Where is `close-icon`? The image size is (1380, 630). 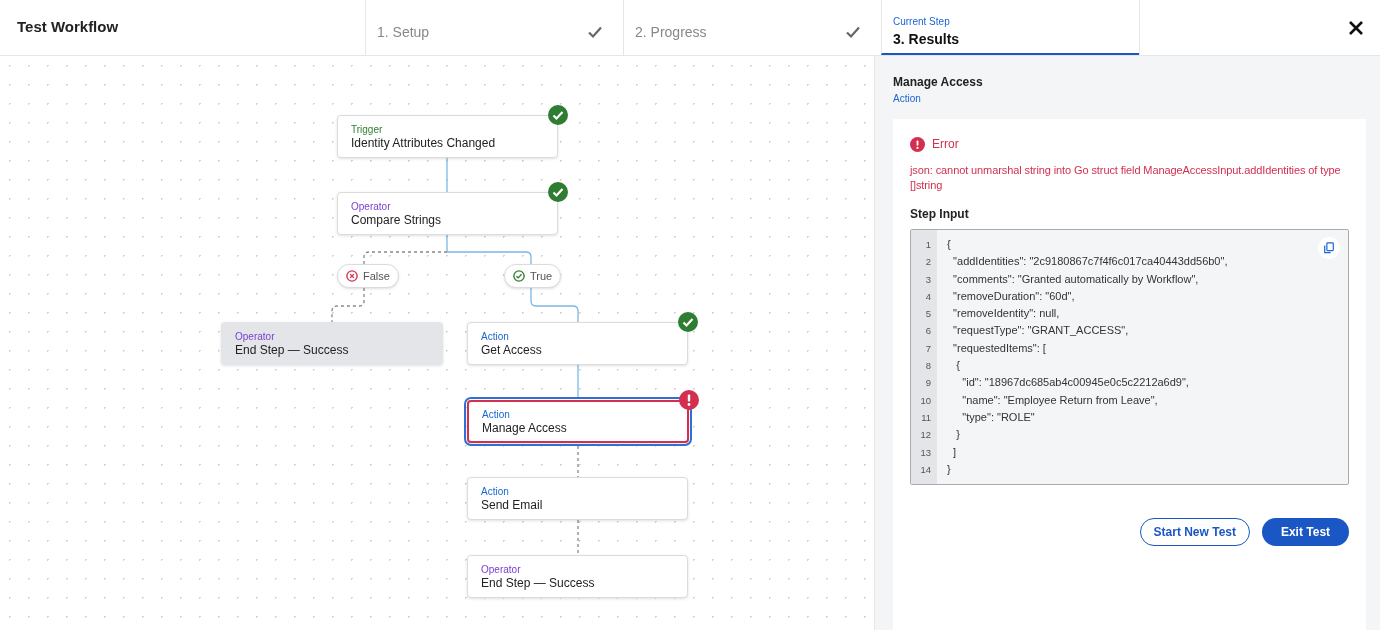
close-icon is located at coordinates (1356, 27).